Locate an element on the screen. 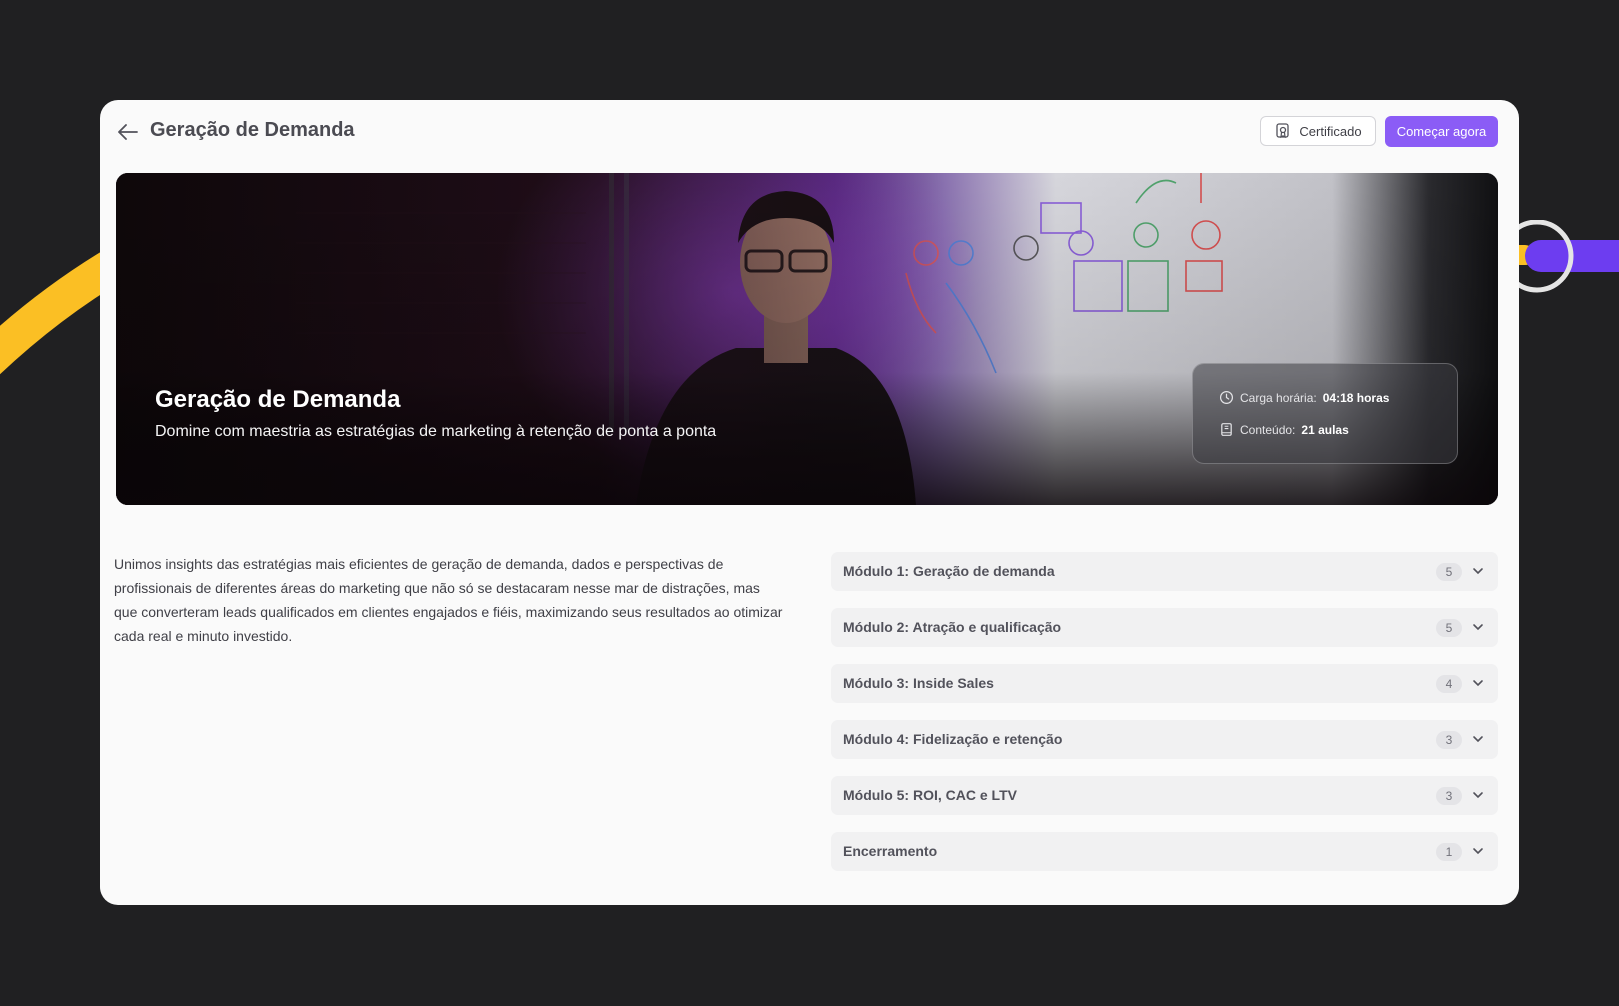  module-title: Módulo 5: ROI, CAC e LTV is located at coordinates (930, 795).